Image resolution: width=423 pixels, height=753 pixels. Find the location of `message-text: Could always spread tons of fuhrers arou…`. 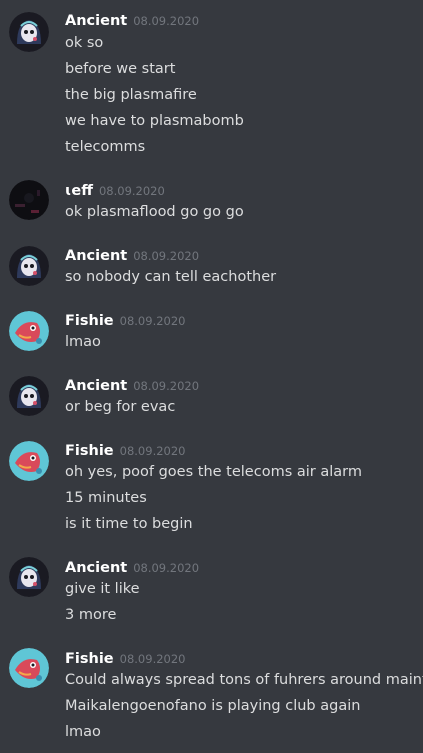

message-text: Could always spread tons of fuhrers arou… is located at coordinates (244, 680).